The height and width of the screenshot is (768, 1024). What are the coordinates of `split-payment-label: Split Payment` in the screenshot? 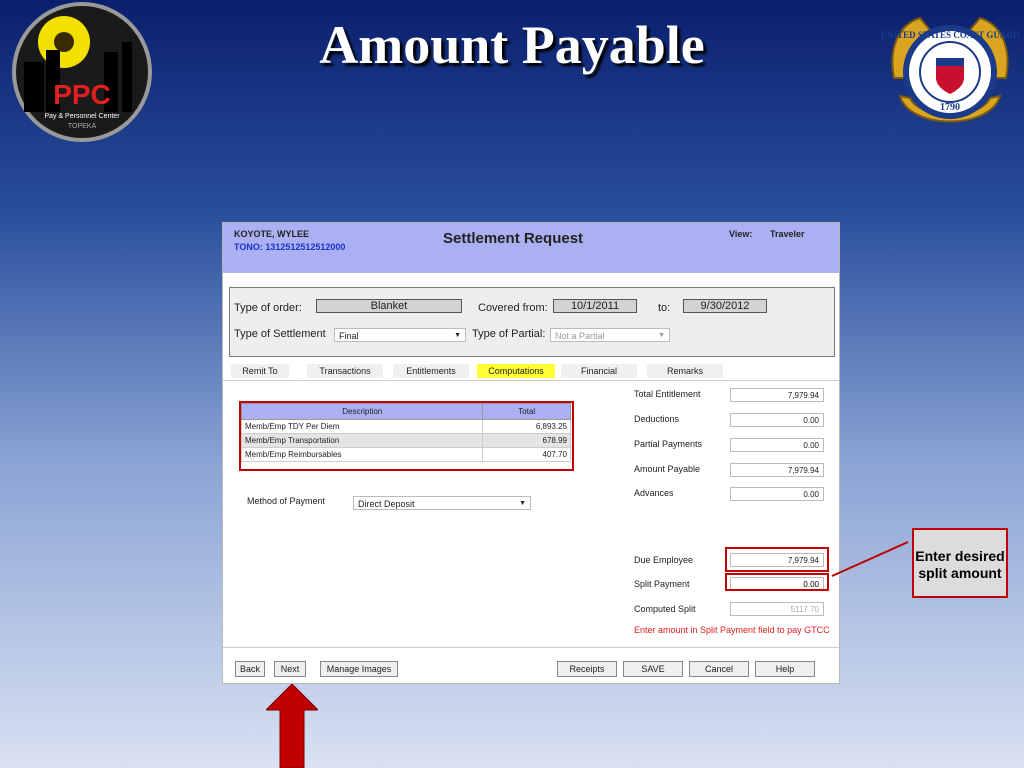 It's located at (662, 584).